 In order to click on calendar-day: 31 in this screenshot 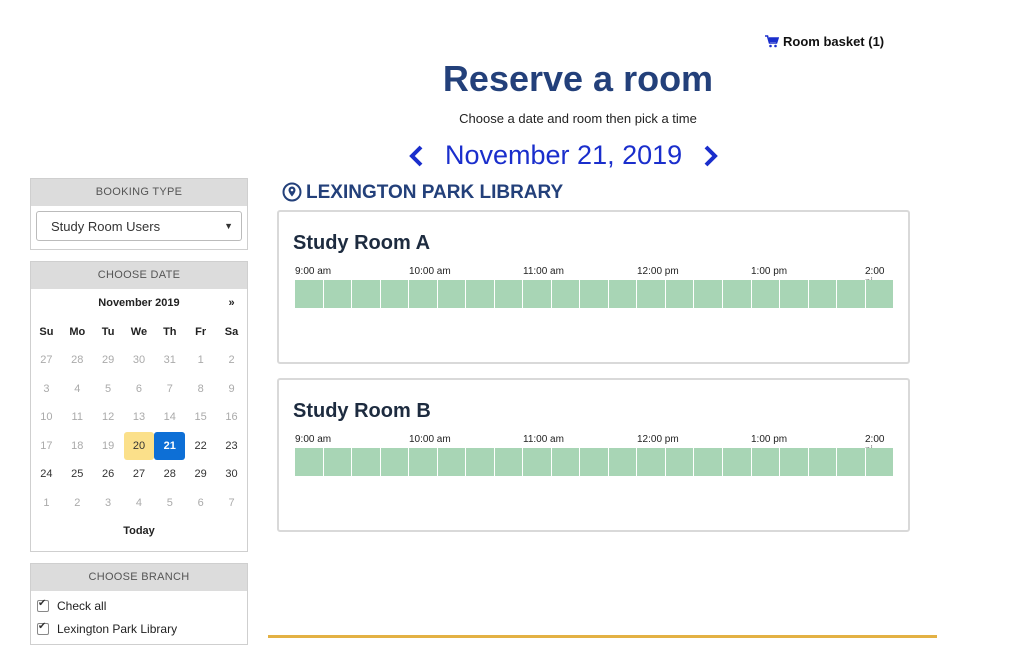, I will do `click(169, 360)`.